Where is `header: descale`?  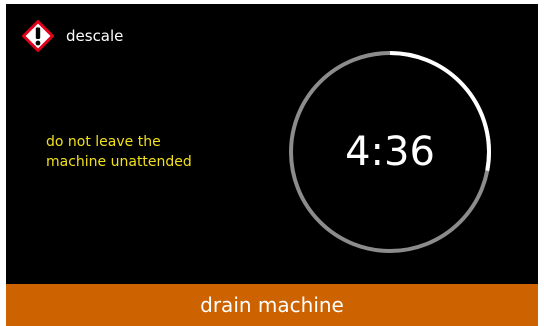
header: descale is located at coordinates (72, 36).